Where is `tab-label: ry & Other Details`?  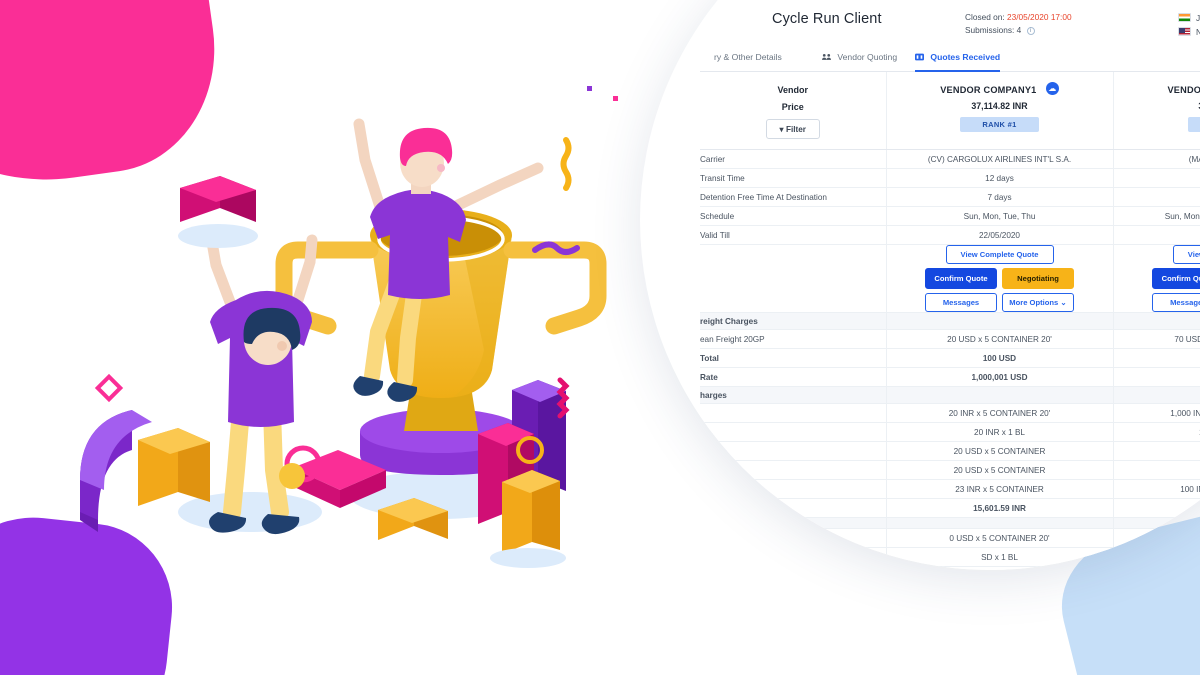 tab-label: ry & Other Details is located at coordinates (748, 57).